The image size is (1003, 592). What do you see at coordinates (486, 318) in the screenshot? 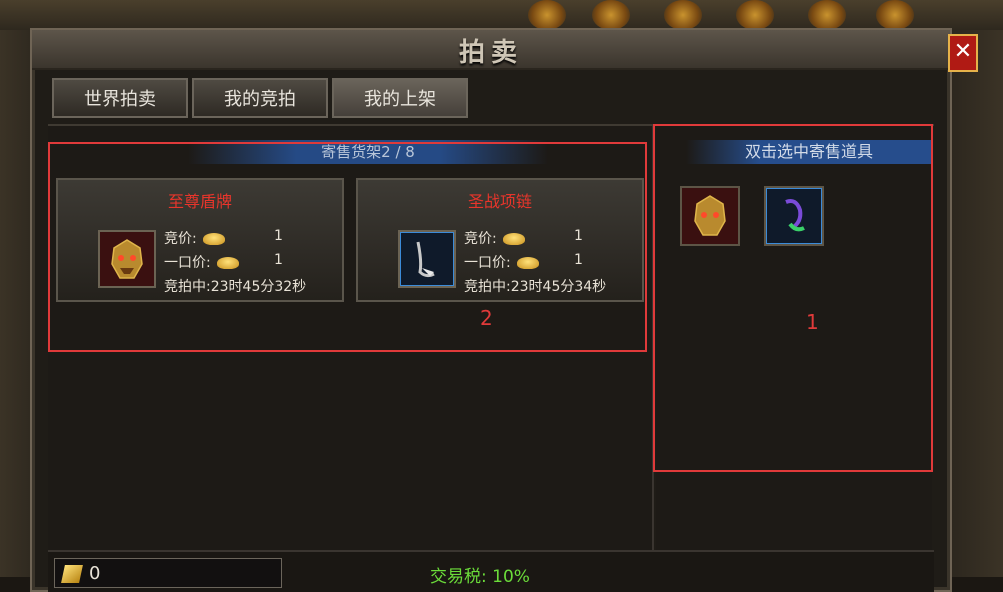
I see `annotation-label-shelf: 2` at bounding box center [486, 318].